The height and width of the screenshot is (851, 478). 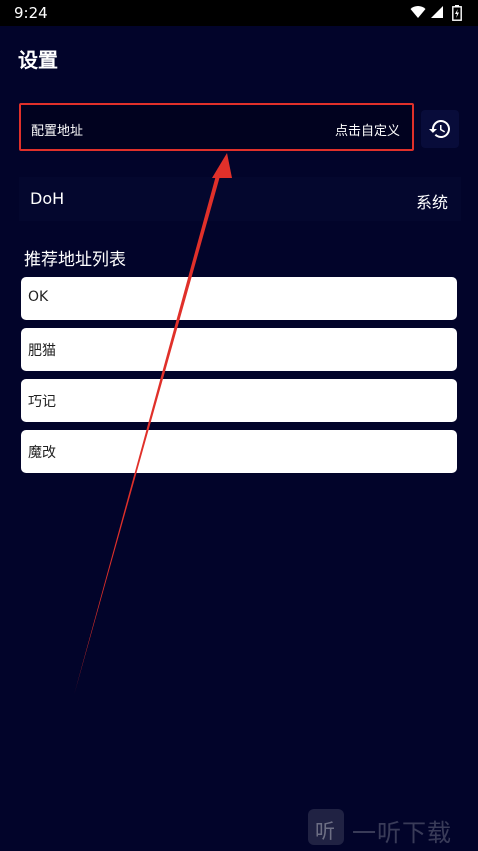 What do you see at coordinates (325, 831) in the screenshot?
I see `watermark-logo-glyph: 听` at bounding box center [325, 831].